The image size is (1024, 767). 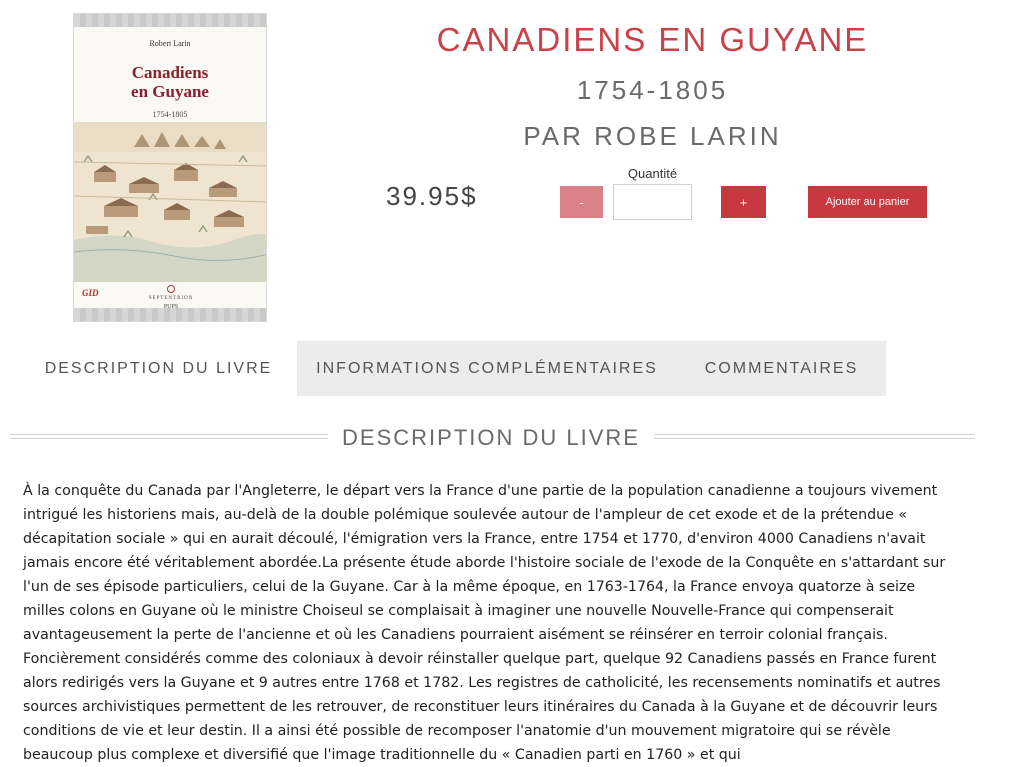 What do you see at coordinates (487, 368) in the screenshot?
I see `tab-additional-info: INFORMATIONS COMPLÉMENTAIRES` at bounding box center [487, 368].